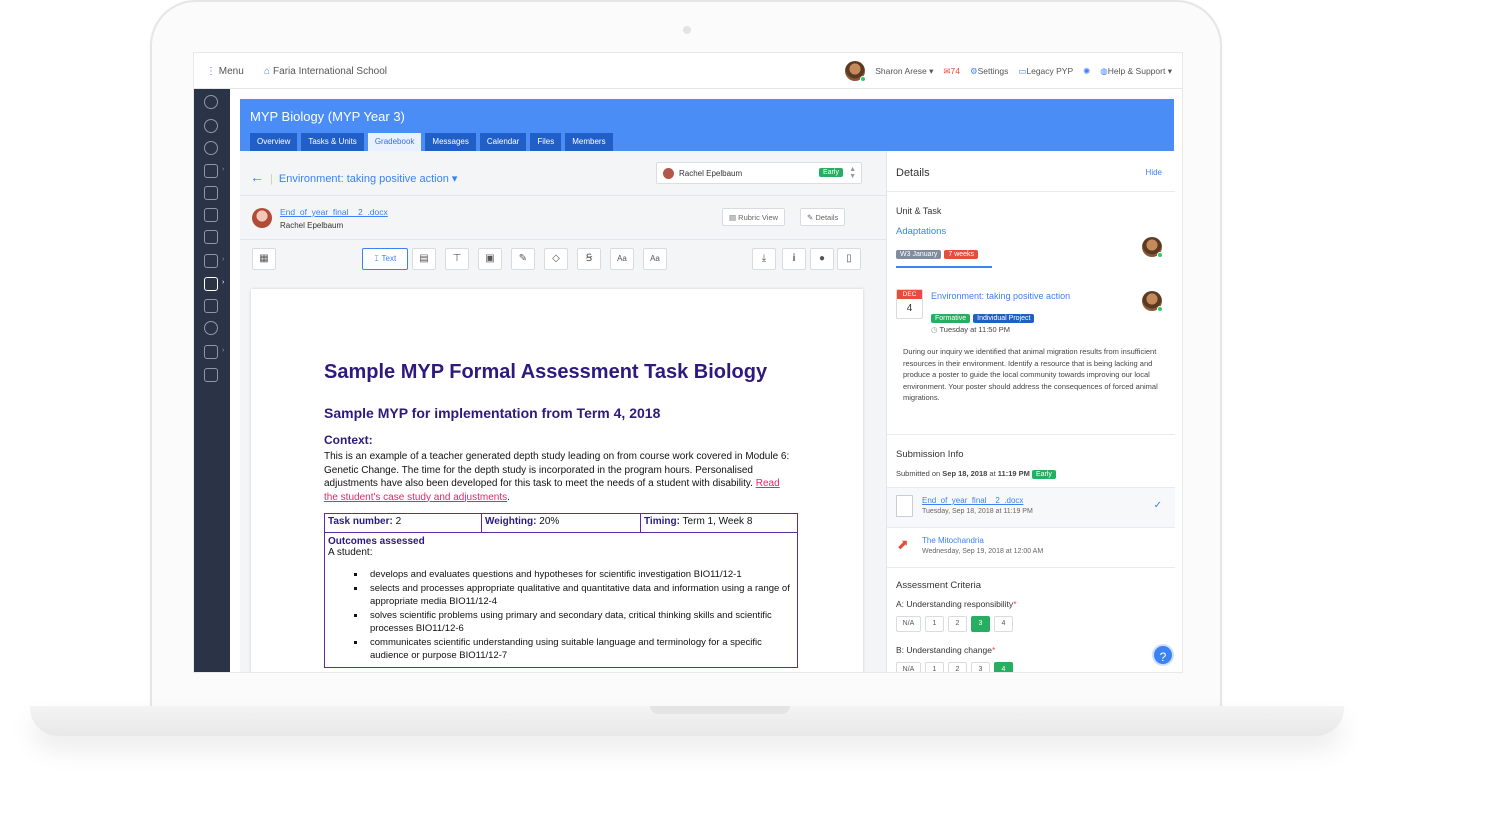 Image resolution: width=1498 pixels, height=826 pixels. I want to click on info-icon: i, so click(794, 259).